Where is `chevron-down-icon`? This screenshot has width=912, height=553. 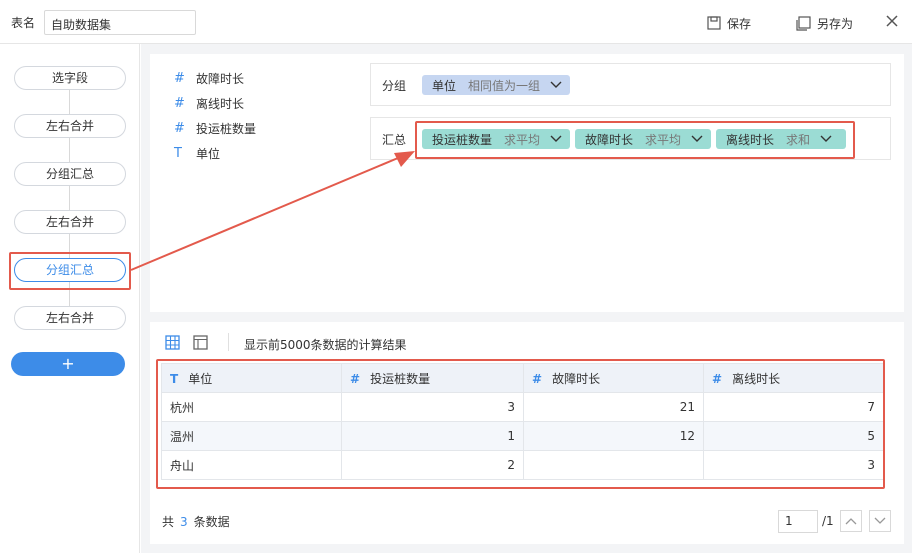
chevron-down-icon is located at coordinates (880, 520).